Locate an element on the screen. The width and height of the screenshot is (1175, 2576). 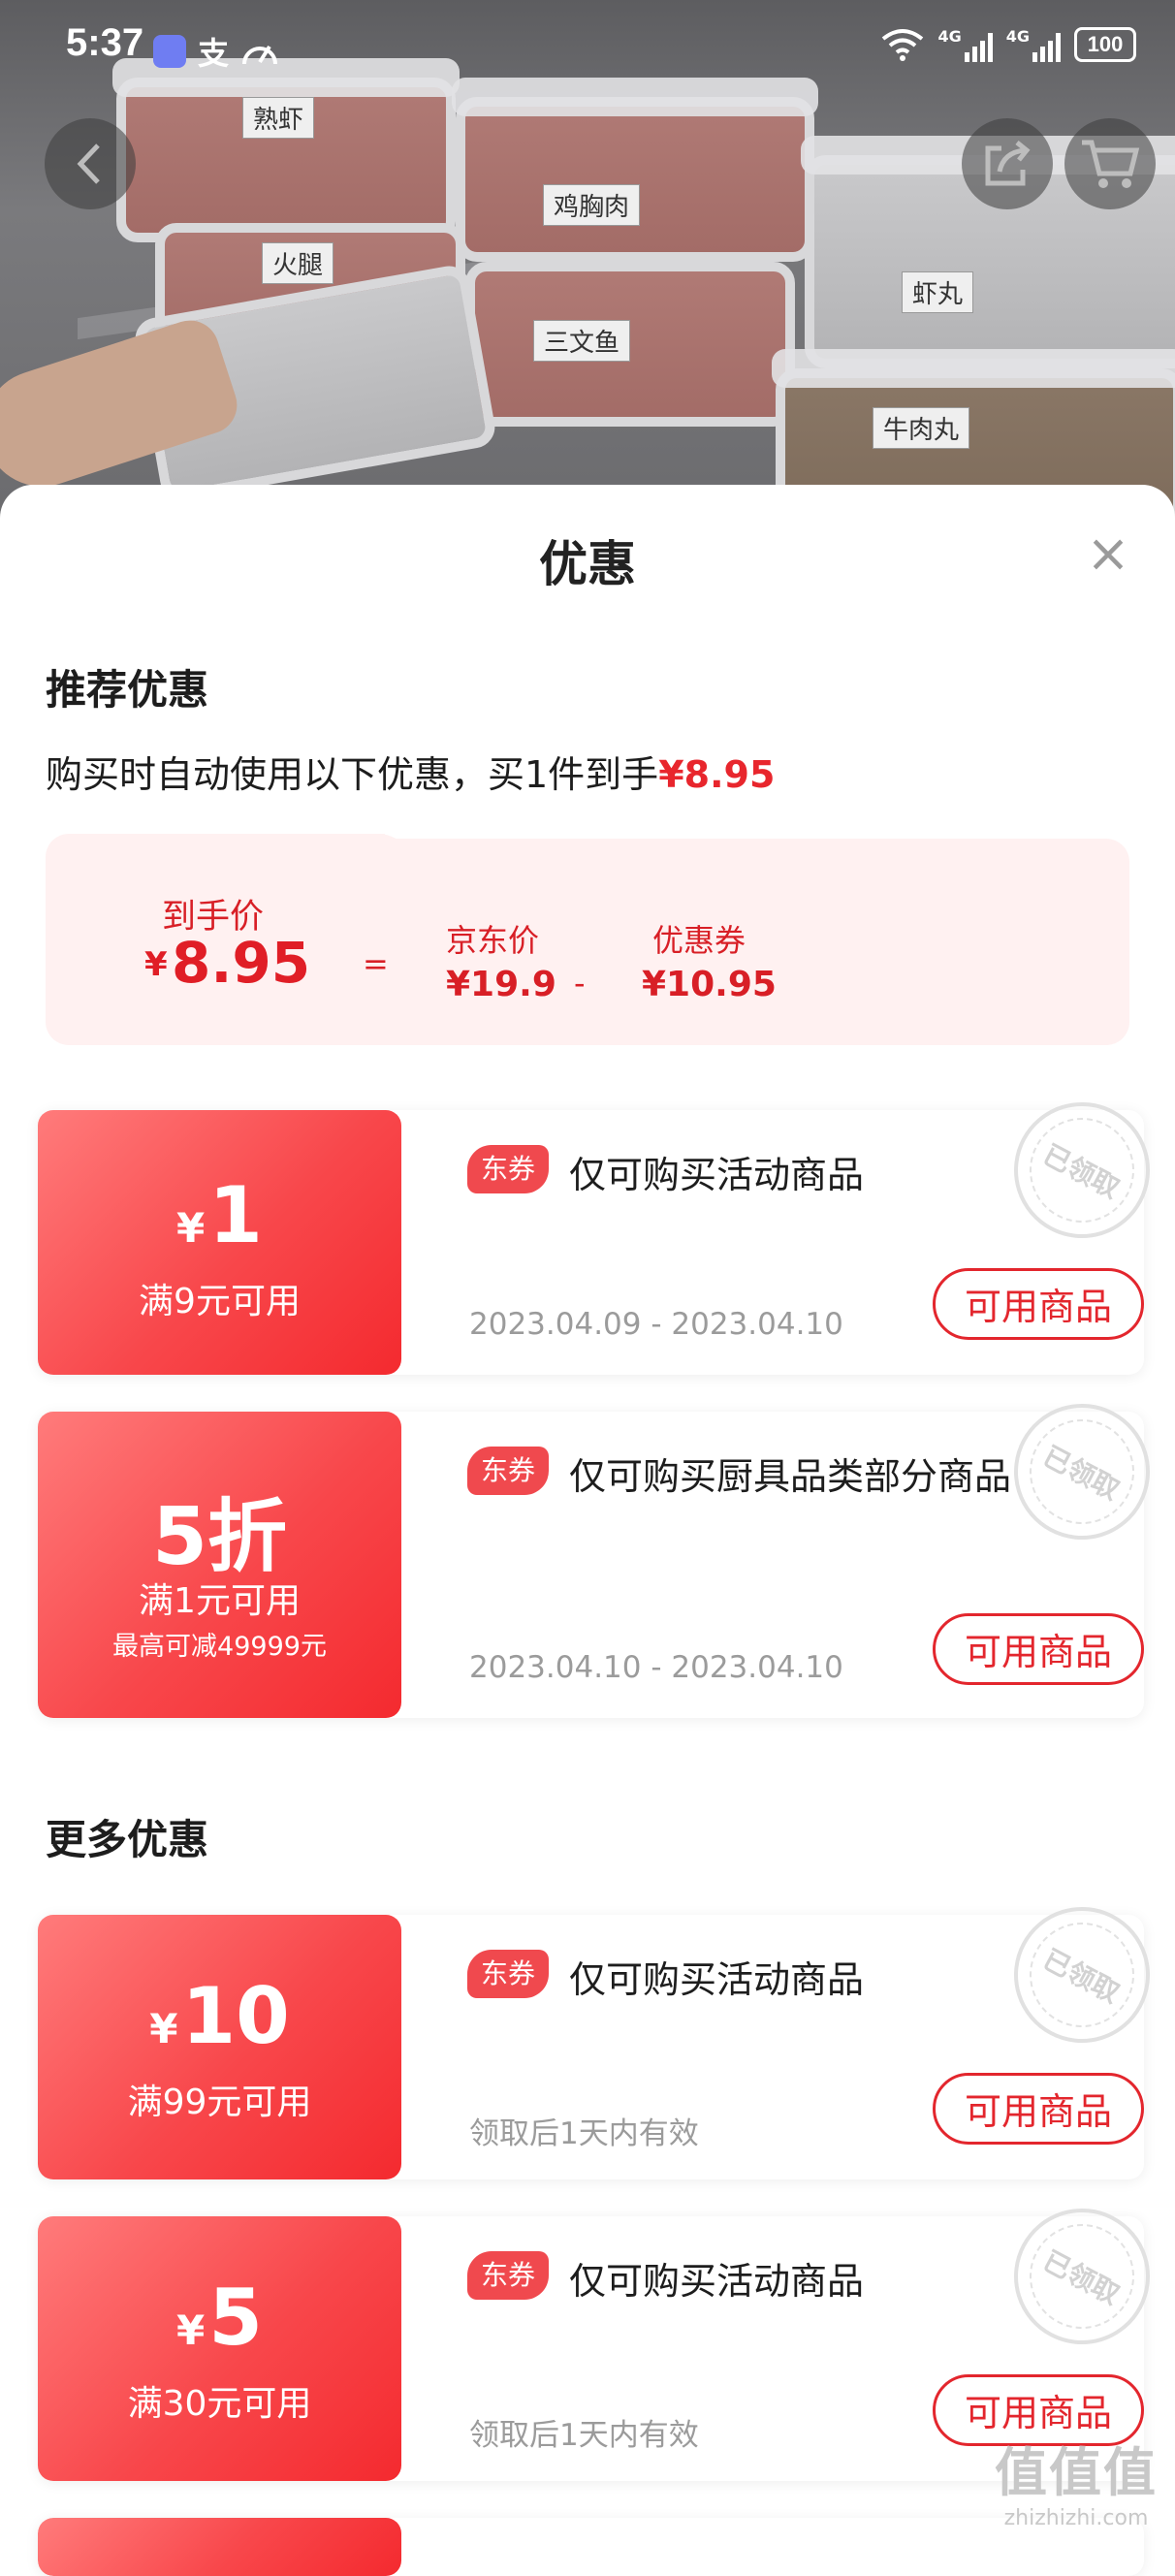
coupon-title: 仅可购买厨具品类部分商品 is located at coordinates (791, 1476).